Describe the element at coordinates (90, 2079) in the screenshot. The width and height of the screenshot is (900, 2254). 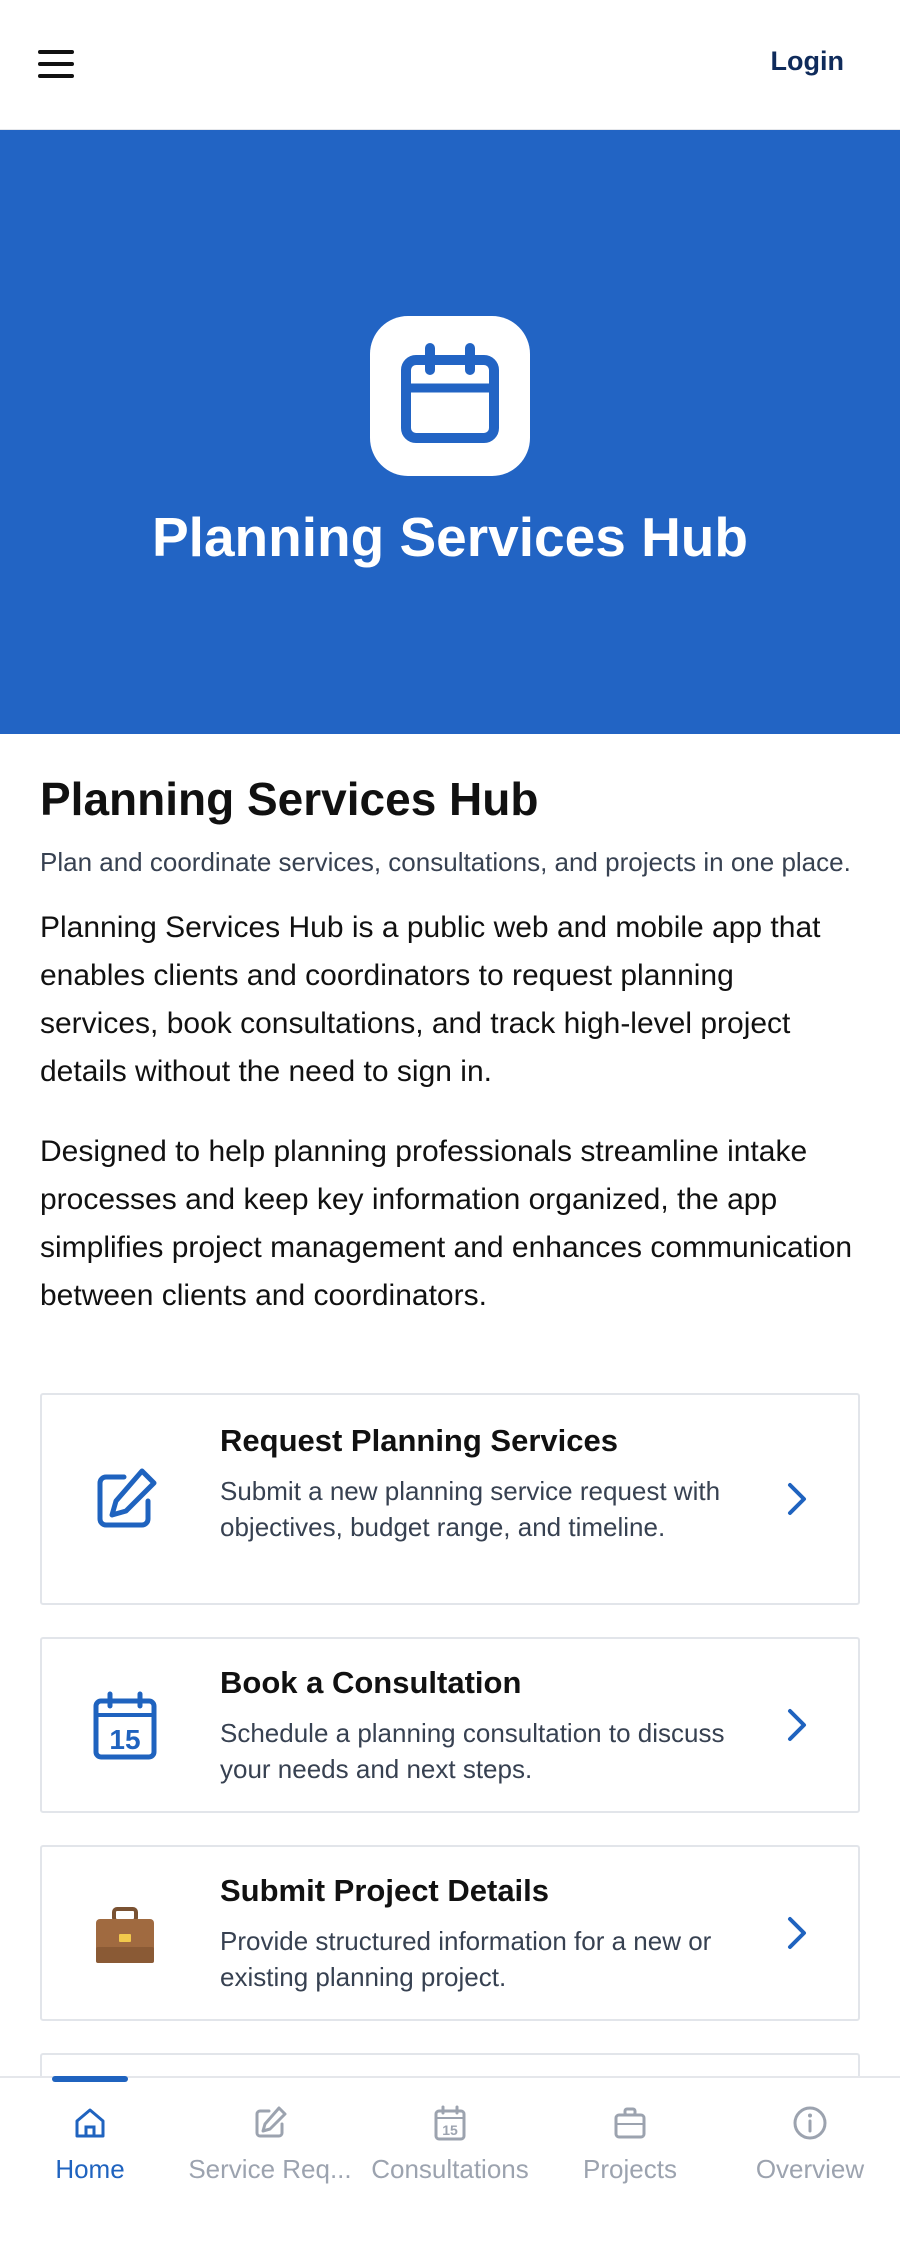
I see `active-indicator` at that location.